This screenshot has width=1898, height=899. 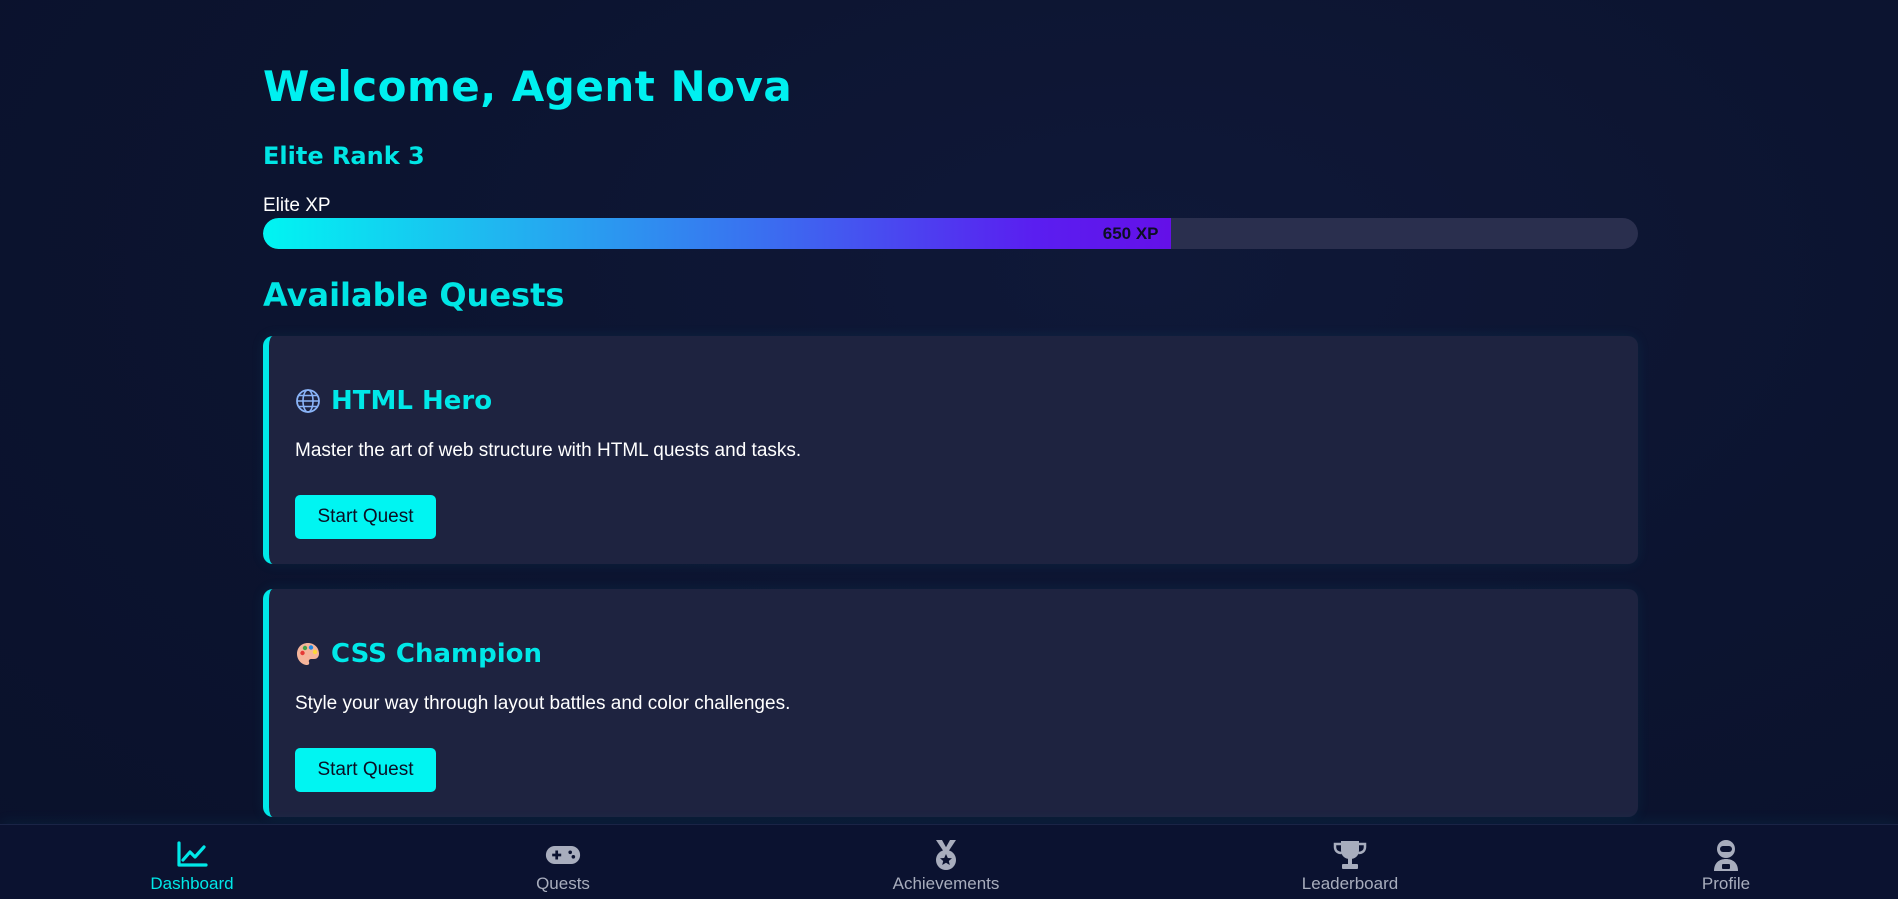 What do you see at coordinates (1350, 883) in the screenshot?
I see `nav-label: Leaderboard` at bounding box center [1350, 883].